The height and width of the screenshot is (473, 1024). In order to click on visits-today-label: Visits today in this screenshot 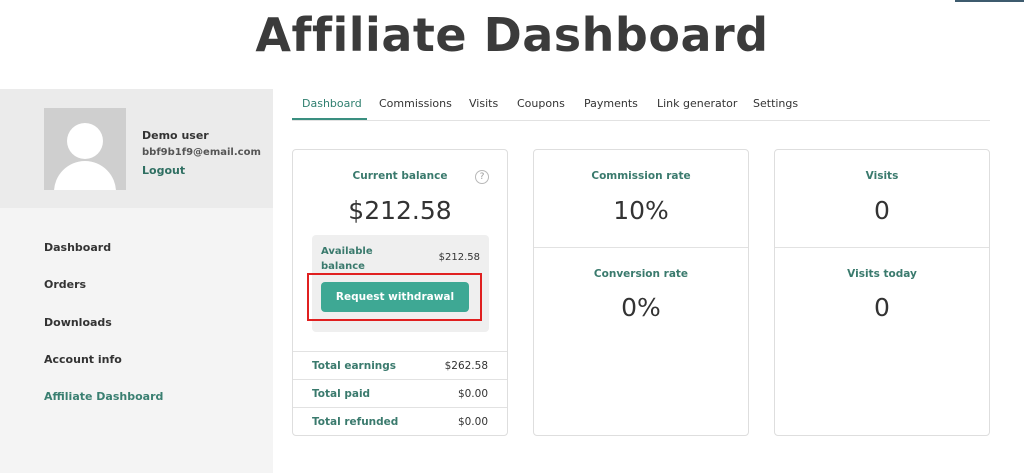, I will do `click(882, 274)`.